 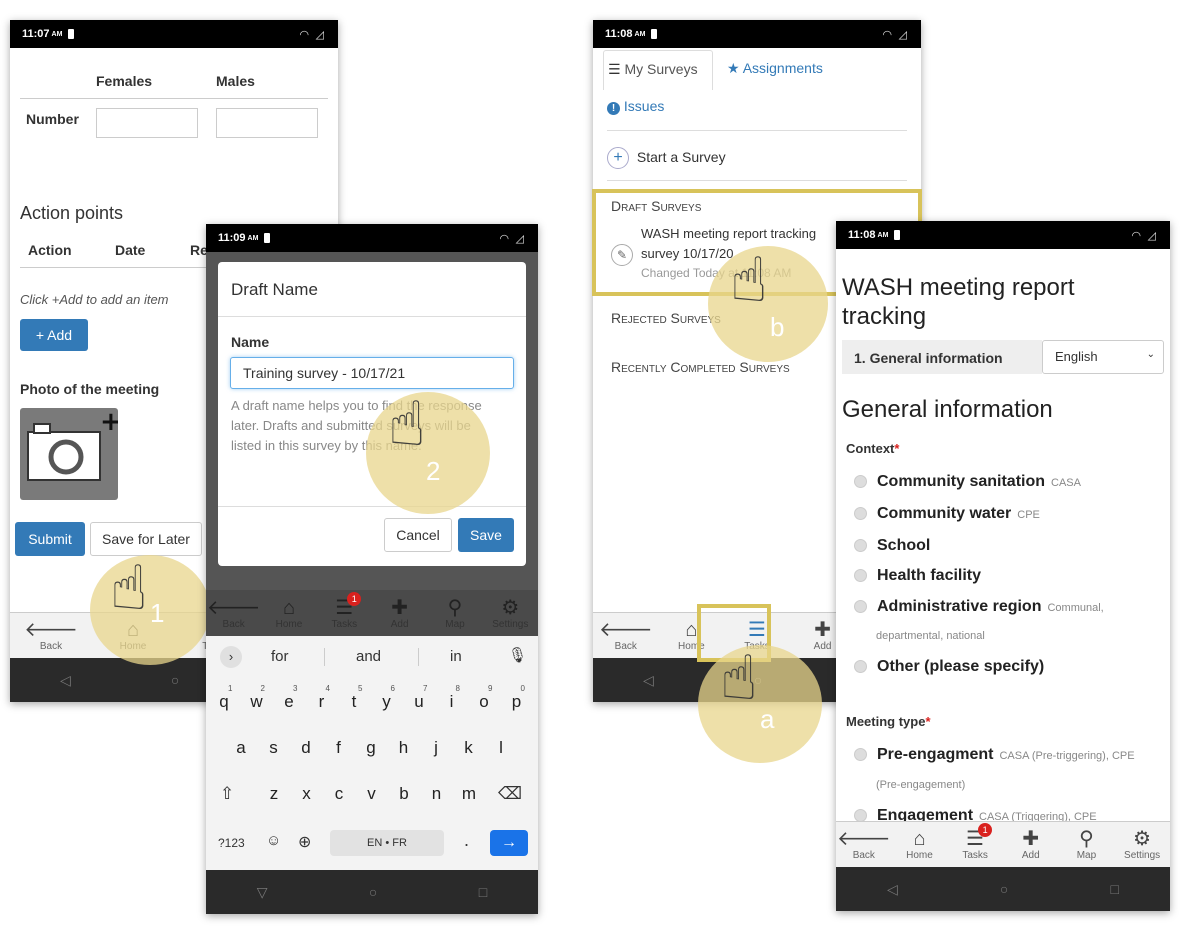 What do you see at coordinates (231, 843) in the screenshot?
I see `symbols-key: ?123` at bounding box center [231, 843].